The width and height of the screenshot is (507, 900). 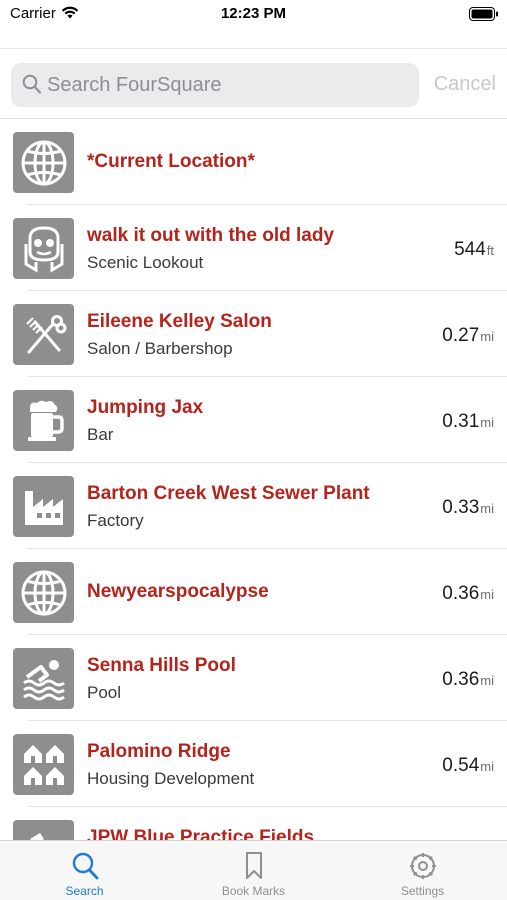 I want to click on location-title: Barton Creek West Sewer Plant, so click(x=228, y=493).